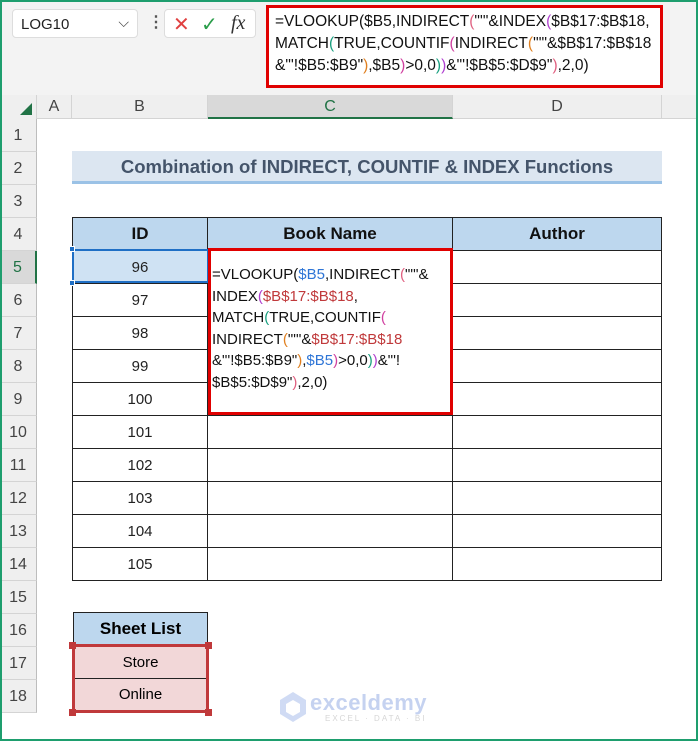  What do you see at coordinates (140, 300) in the screenshot?
I see `id-cell: 97` at bounding box center [140, 300].